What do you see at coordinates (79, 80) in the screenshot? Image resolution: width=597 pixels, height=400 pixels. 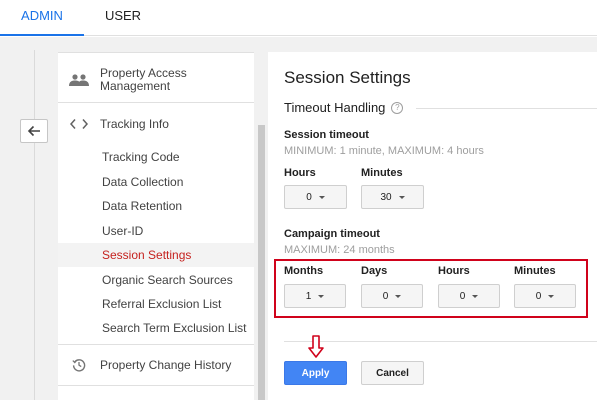 I see `people-icon` at bounding box center [79, 80].